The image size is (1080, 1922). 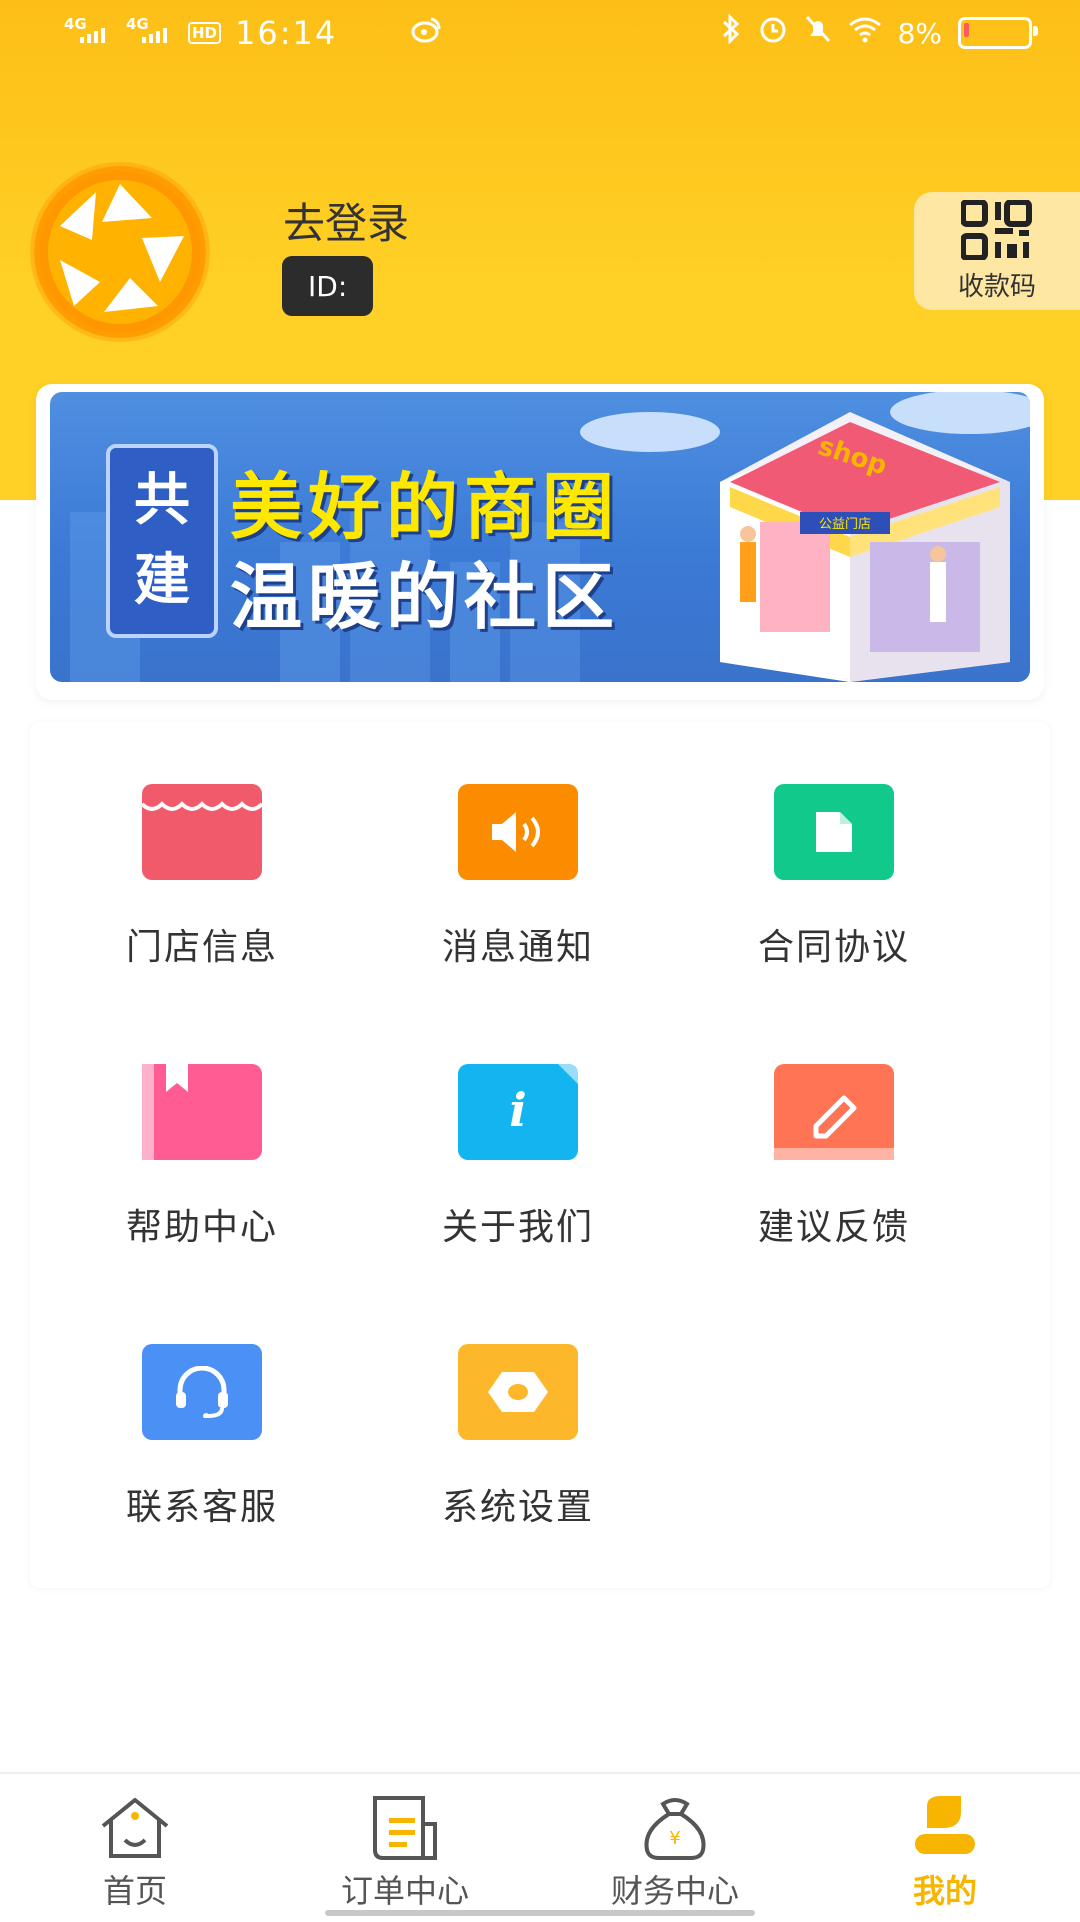 What do you see at coordinates (135, 1828) in the screenshot?
I see `home-icon` at bounding box center [135, 1828].